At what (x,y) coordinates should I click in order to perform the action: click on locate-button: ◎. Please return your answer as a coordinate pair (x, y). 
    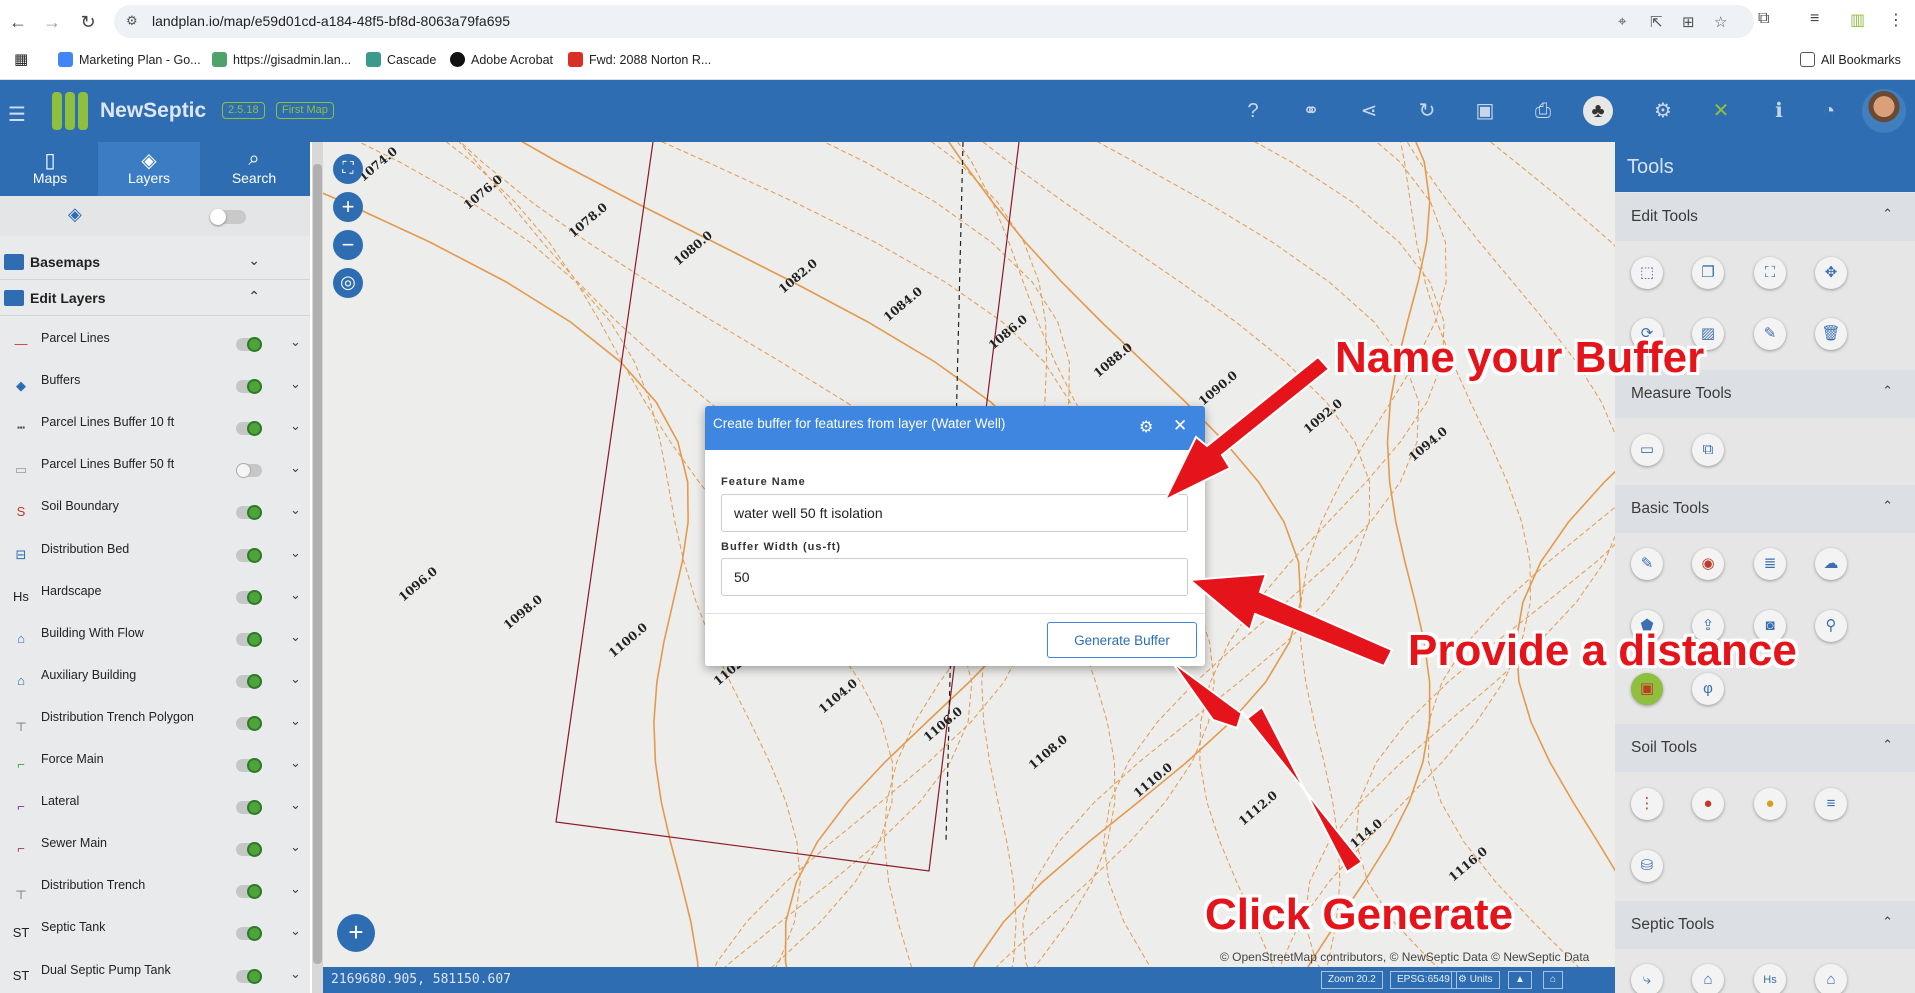
    Looking at the image, I should click on (348, 283).